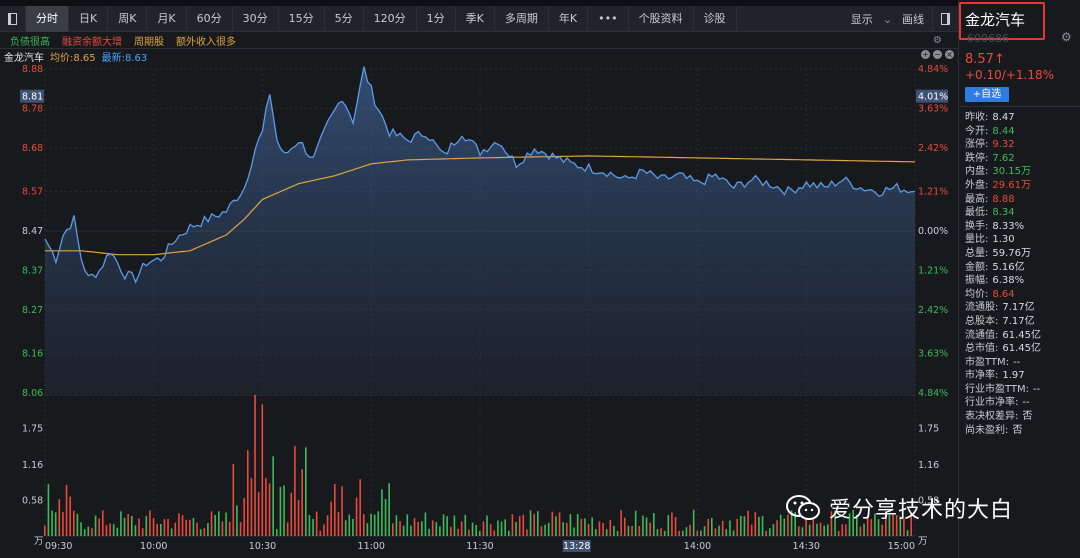 The width and height of the screenshot is (1080, 558). I want to click on tag-cyclical: 周期股, so click(149, 40).